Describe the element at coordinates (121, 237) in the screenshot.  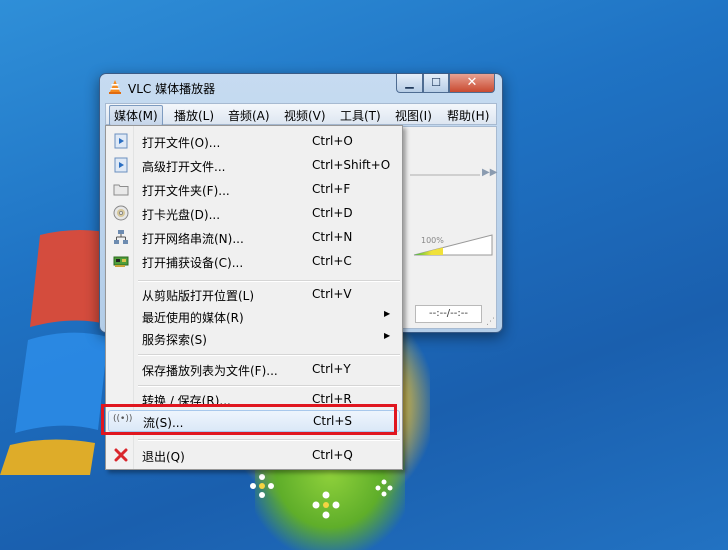
I see `network-icon` at that location.